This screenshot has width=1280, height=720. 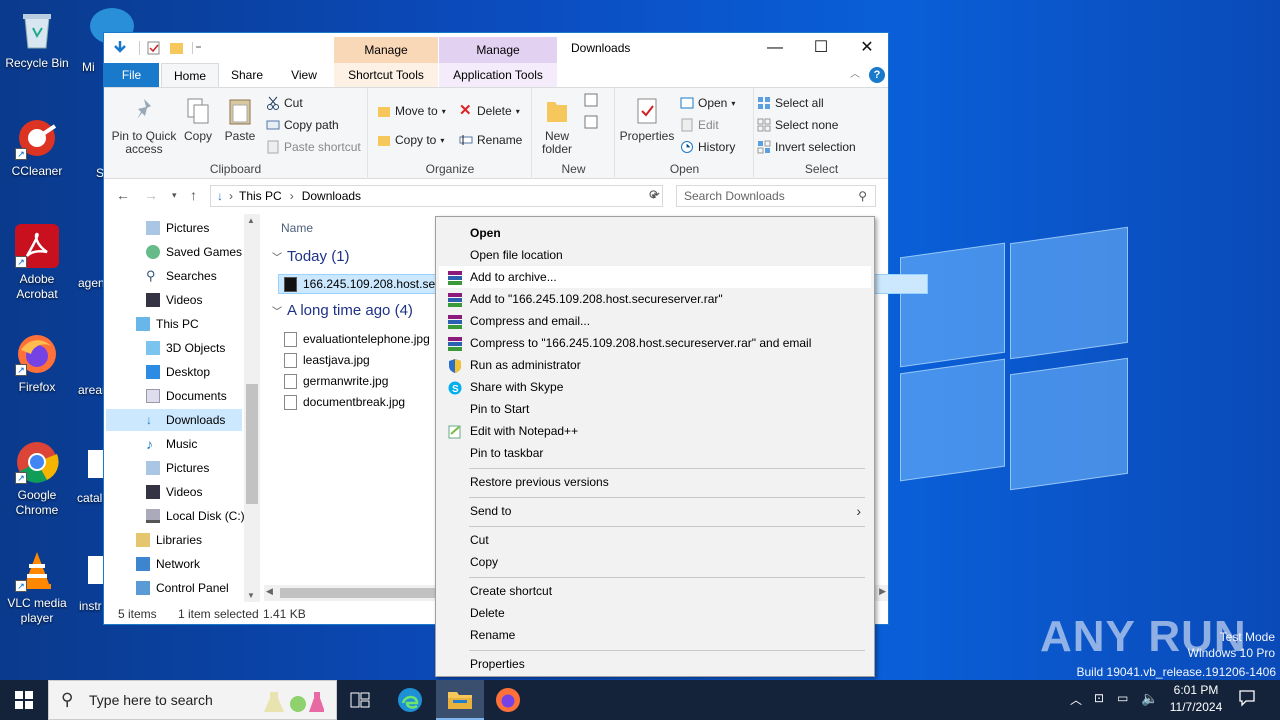 I want to click on rename-button: Rename, so click(x=490, y=140).